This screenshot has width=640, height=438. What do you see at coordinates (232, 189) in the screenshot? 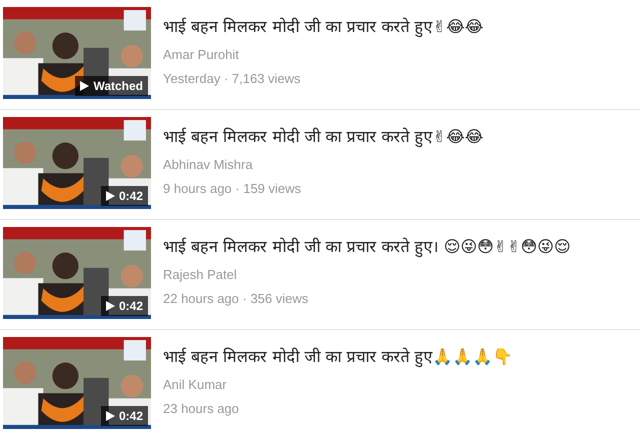
I see `video-meta: 9 hours ago · 159 views` at bounding box center [232, 189].